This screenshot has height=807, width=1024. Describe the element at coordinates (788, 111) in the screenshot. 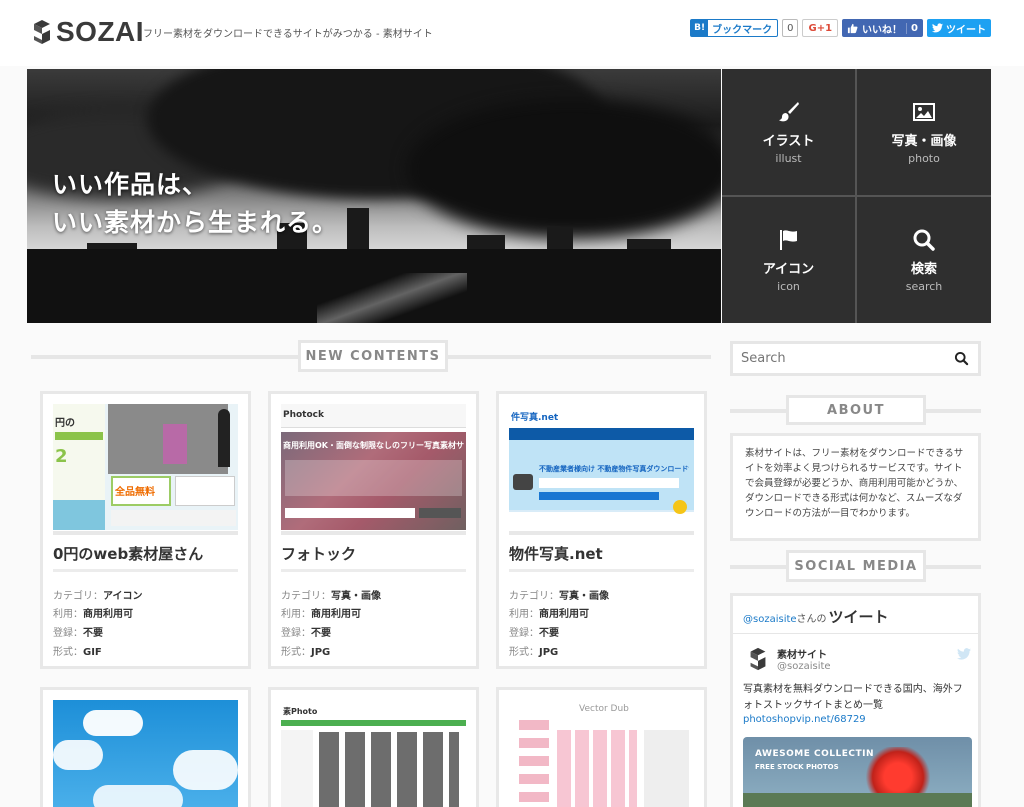

I see `brush-icon` at that location.